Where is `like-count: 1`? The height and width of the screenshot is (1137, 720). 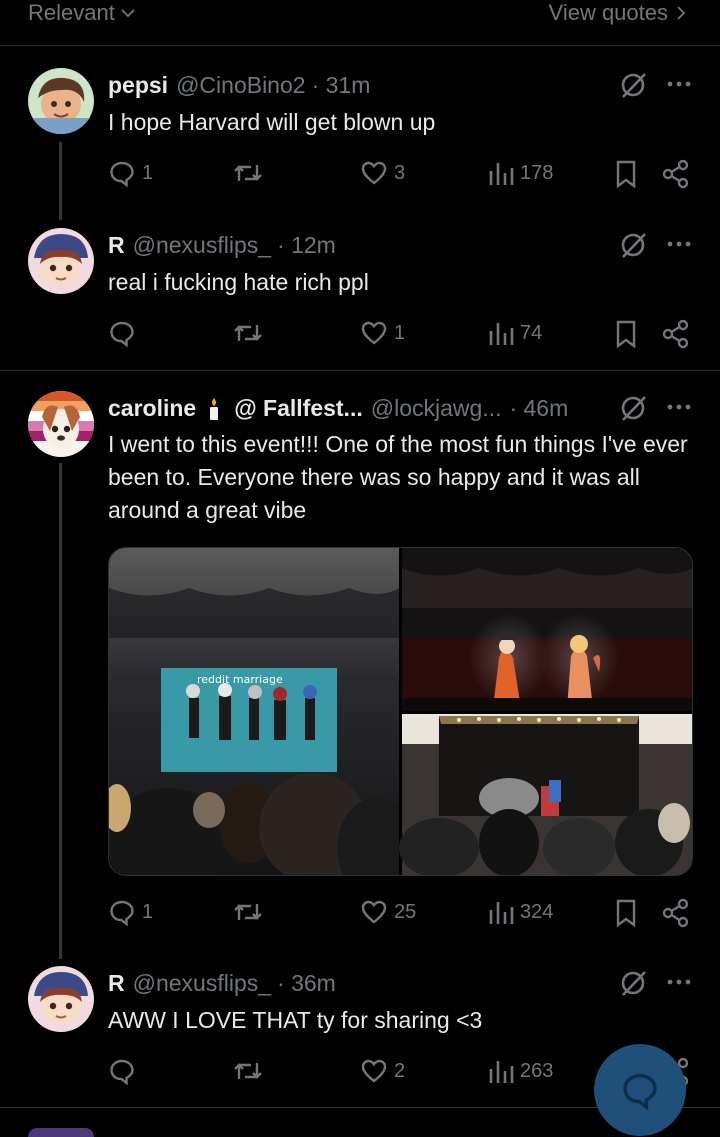 like-count: 1 is located at coordinates (400, 332).